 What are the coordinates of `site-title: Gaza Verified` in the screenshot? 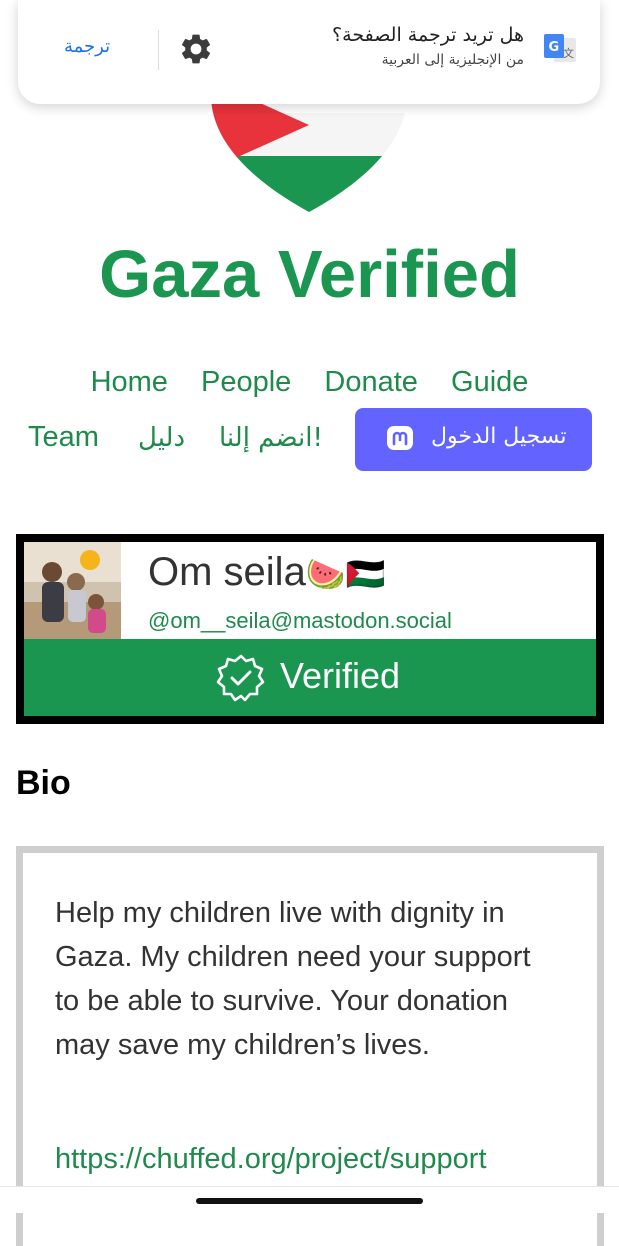 It's located at (309, 274).